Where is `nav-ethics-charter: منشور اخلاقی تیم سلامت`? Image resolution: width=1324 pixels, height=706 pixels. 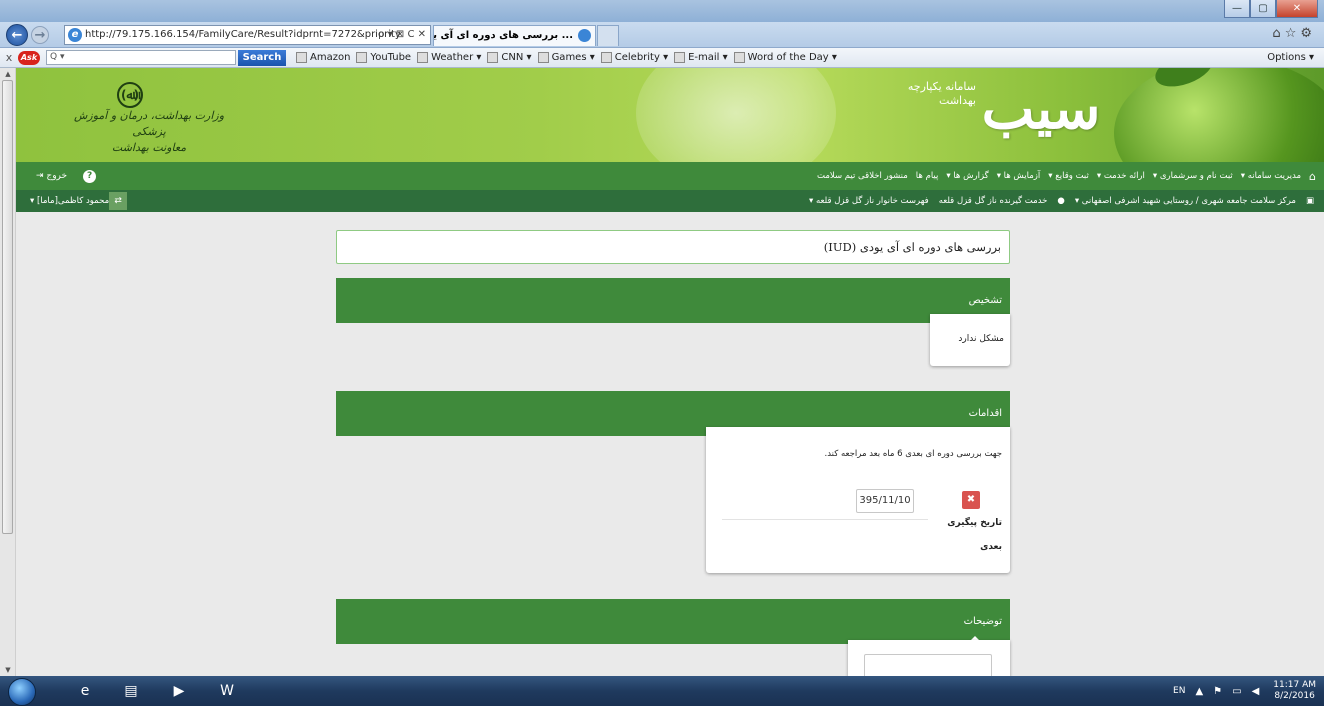 nav-ethics-charter: منشور اخلاقی تیم سلامت is located at coordinates (862, 176).